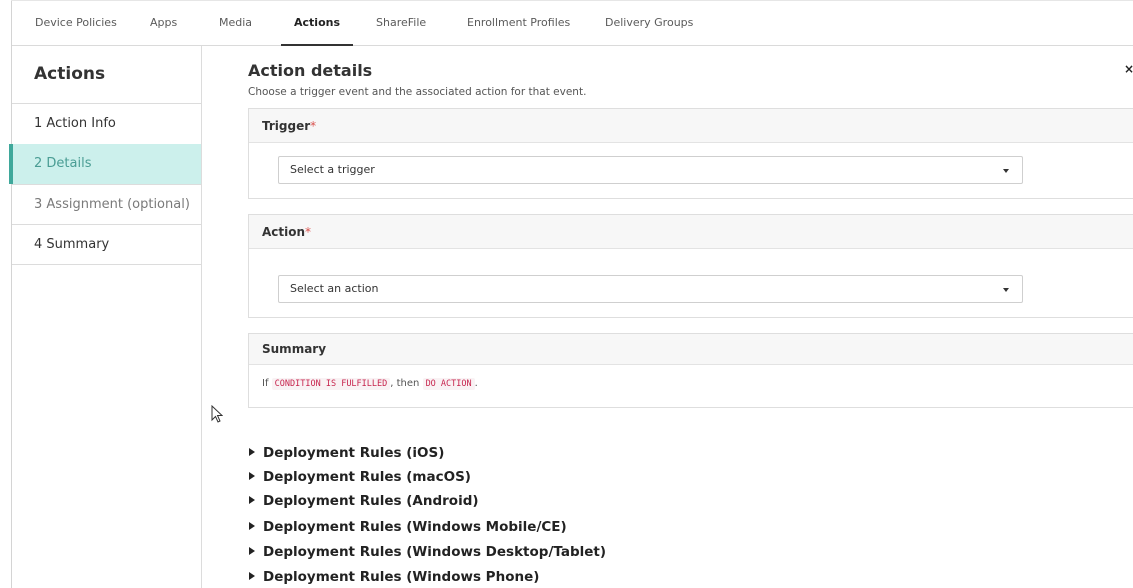  I want to click on sidebar-step-summary: 4 Summary, so click(106, 245).